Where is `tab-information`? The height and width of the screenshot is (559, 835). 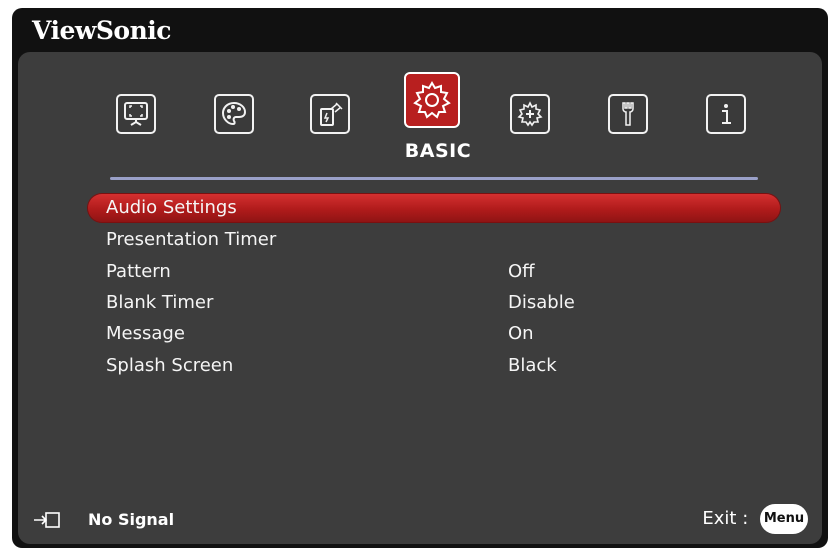
tab-information is located at coordinates (726, 114).